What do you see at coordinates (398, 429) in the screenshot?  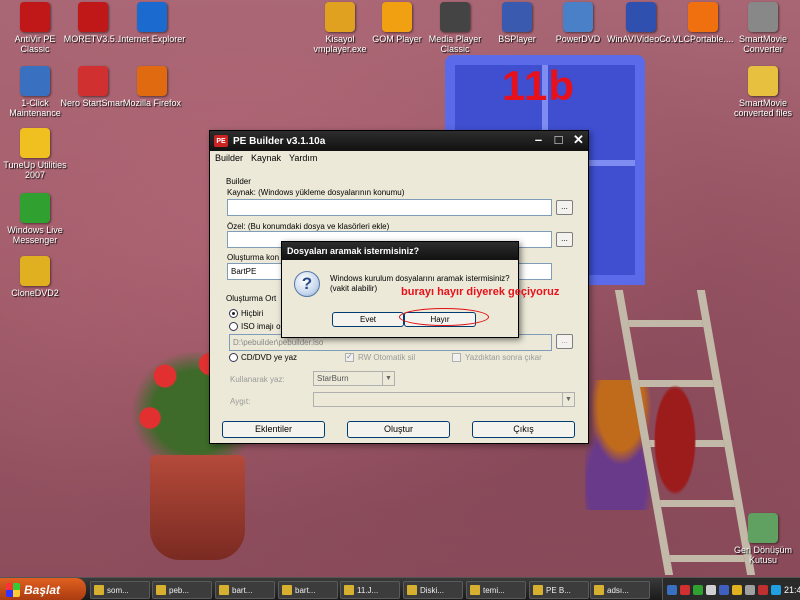 I see `build-button: Oluştur` at bounding box center [398, 429].